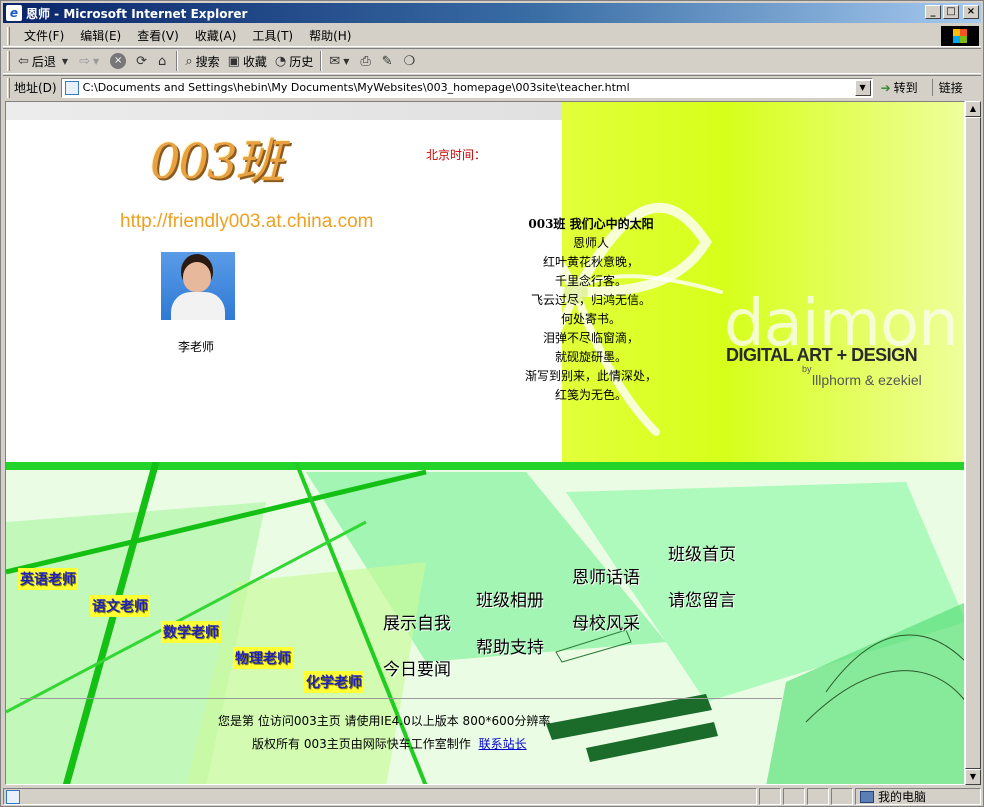 This screenshot has height=807, width=984. Describe the element at coordinates (971, 12) in the screenshot. I see `close-button: ×` at that location.